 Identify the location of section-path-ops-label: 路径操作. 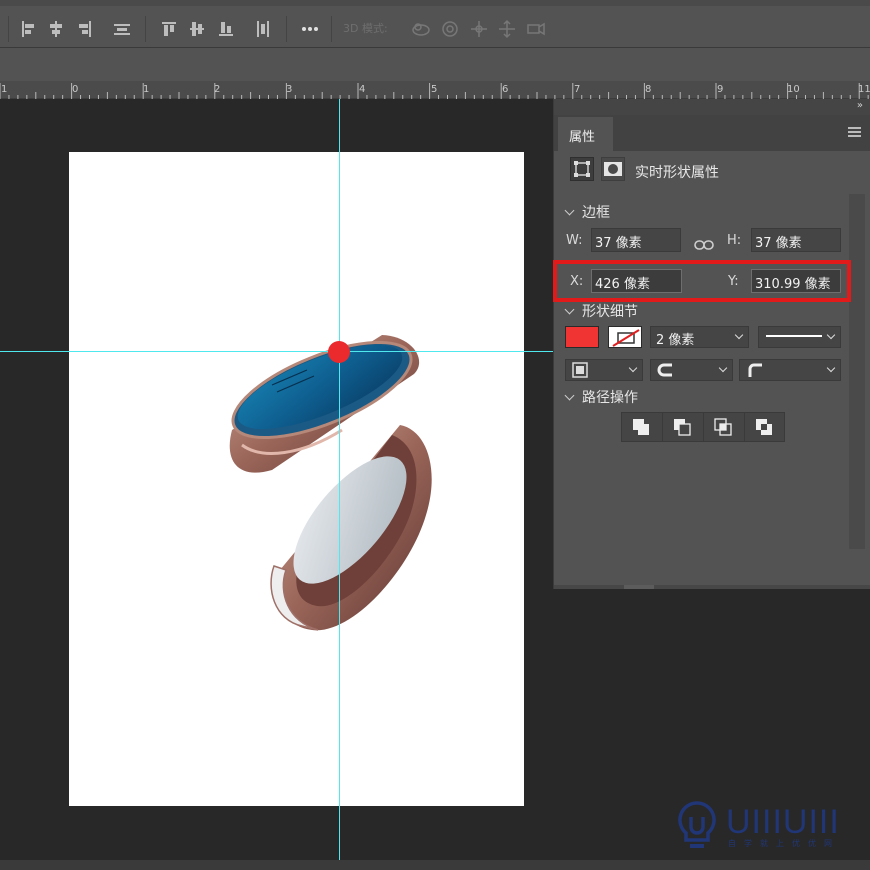
(610, 398).